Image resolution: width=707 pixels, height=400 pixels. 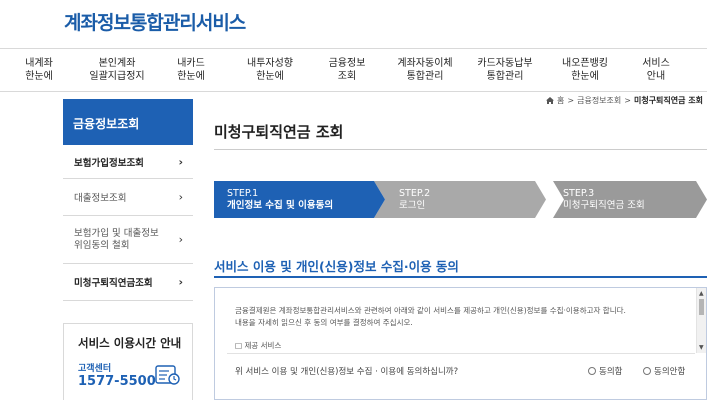 I want to click on gnb-label: 일괄지급정지, so click(x=117, y=76).